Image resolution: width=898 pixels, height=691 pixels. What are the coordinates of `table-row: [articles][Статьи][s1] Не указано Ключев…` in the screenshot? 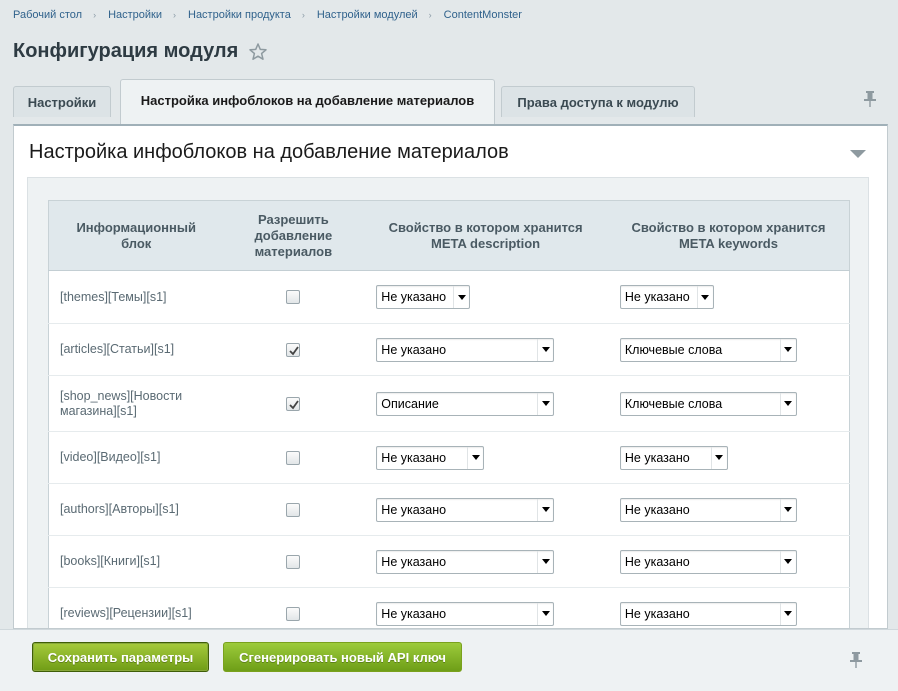 It's located at (449, 349).